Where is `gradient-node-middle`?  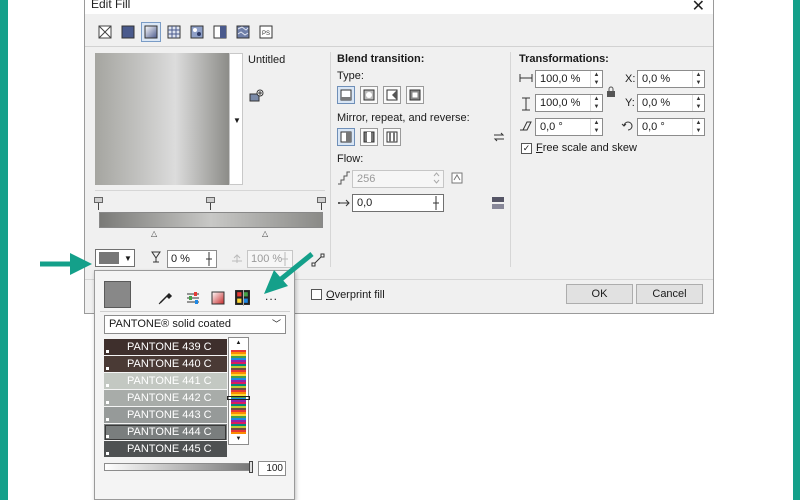
gradient-node-middle is located at coordinates (210, 203).